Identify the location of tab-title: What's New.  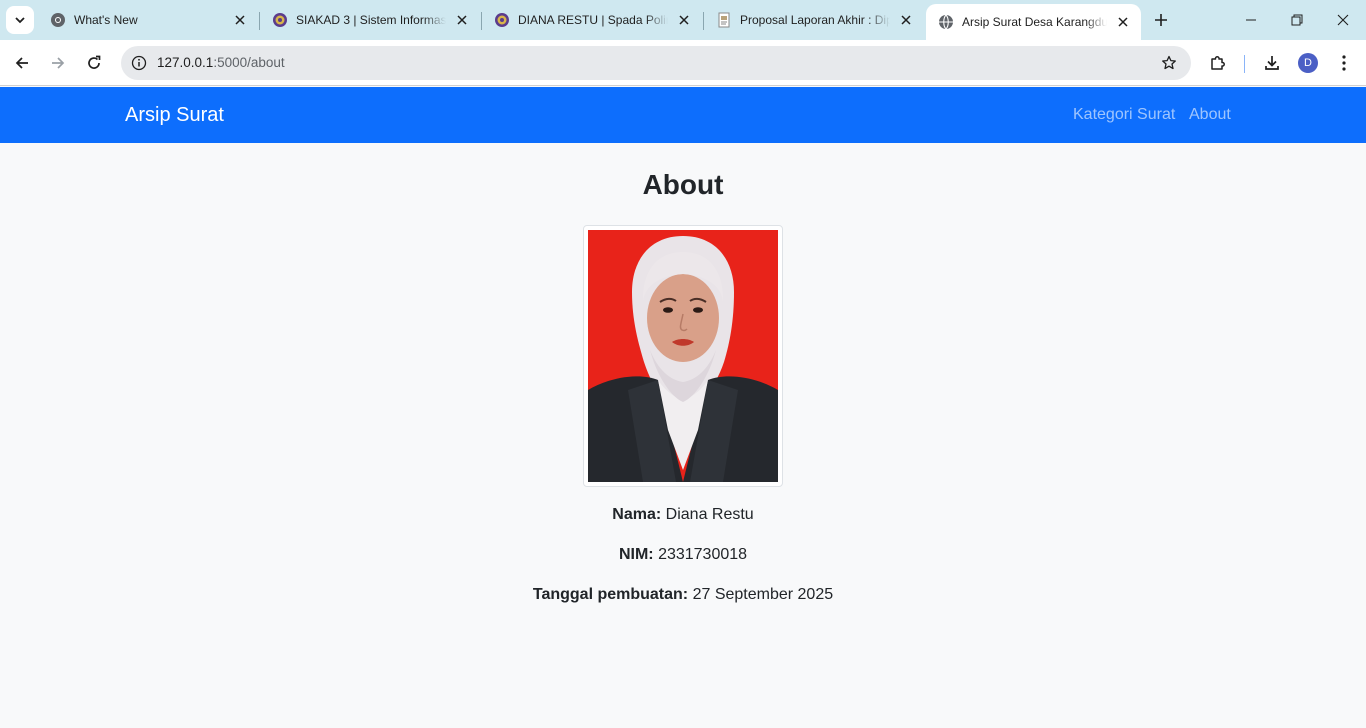
(106, 20).